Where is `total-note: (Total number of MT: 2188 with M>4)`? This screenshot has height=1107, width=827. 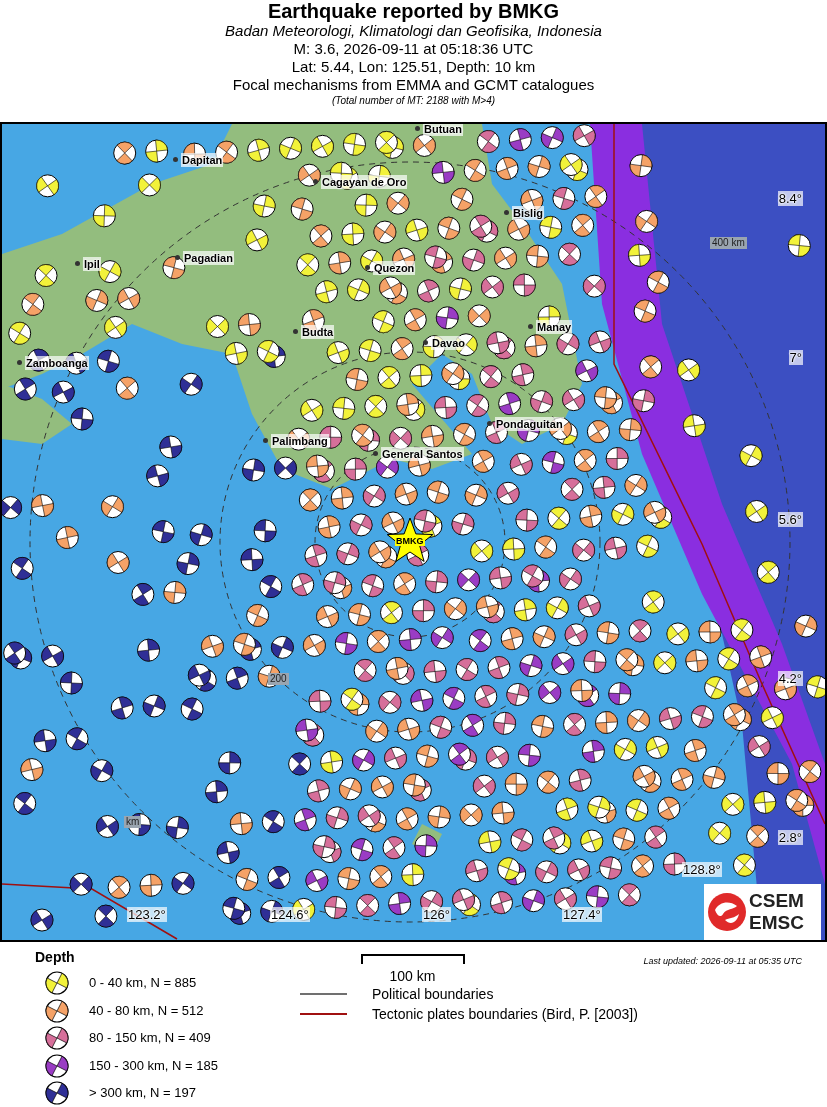 total-note: (Total number of MT: 2188 with M>4) is located at coordinates (413, 100).